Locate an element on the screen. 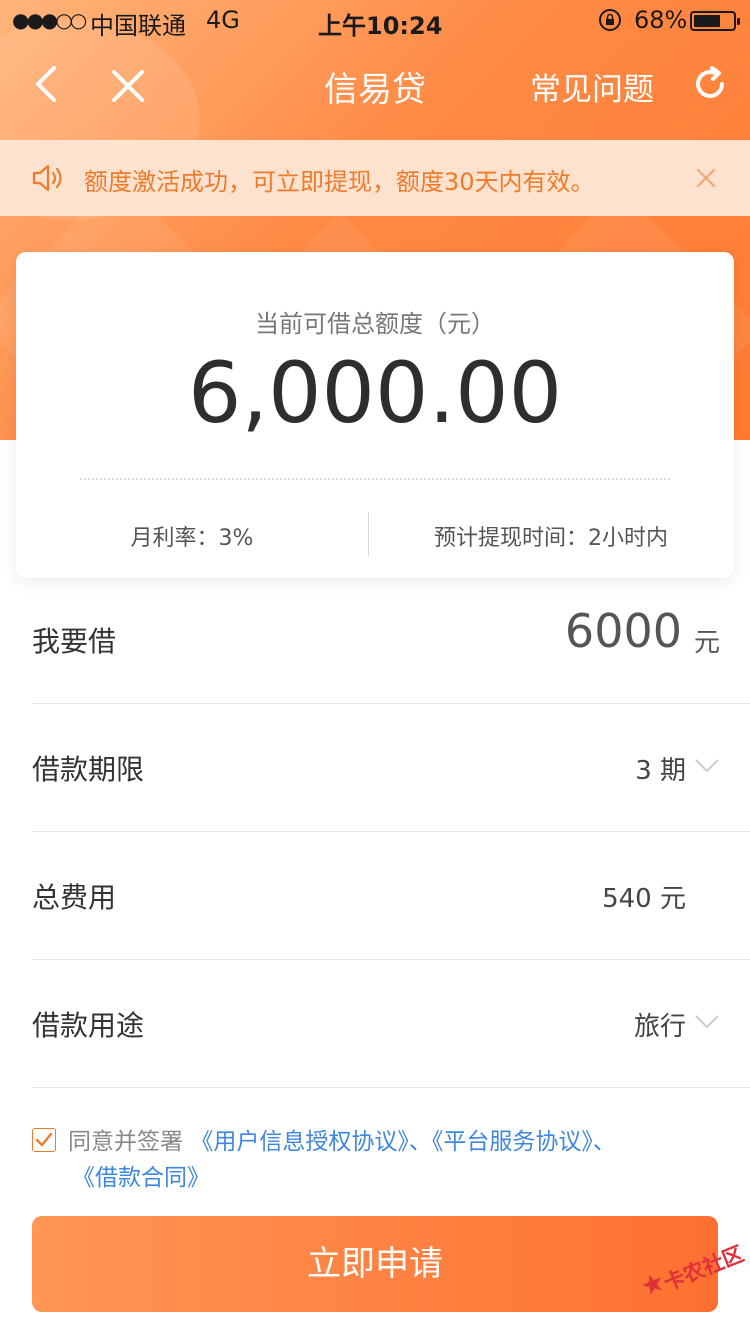  battery-level is located at coordinates (707, 21).